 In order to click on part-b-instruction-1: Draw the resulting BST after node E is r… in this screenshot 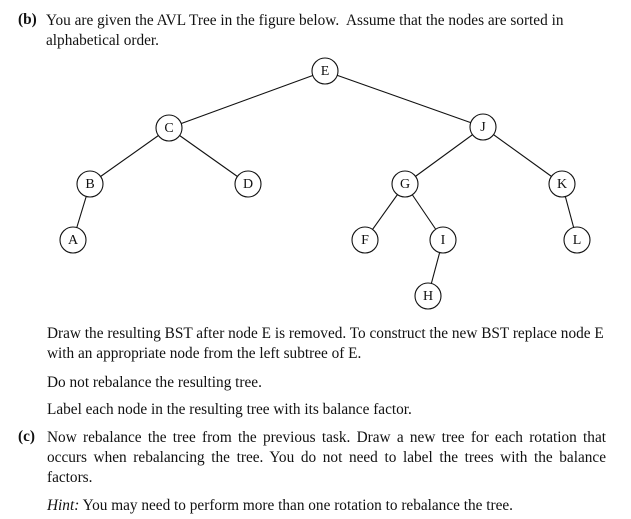, I will do `click(325, 343)`.